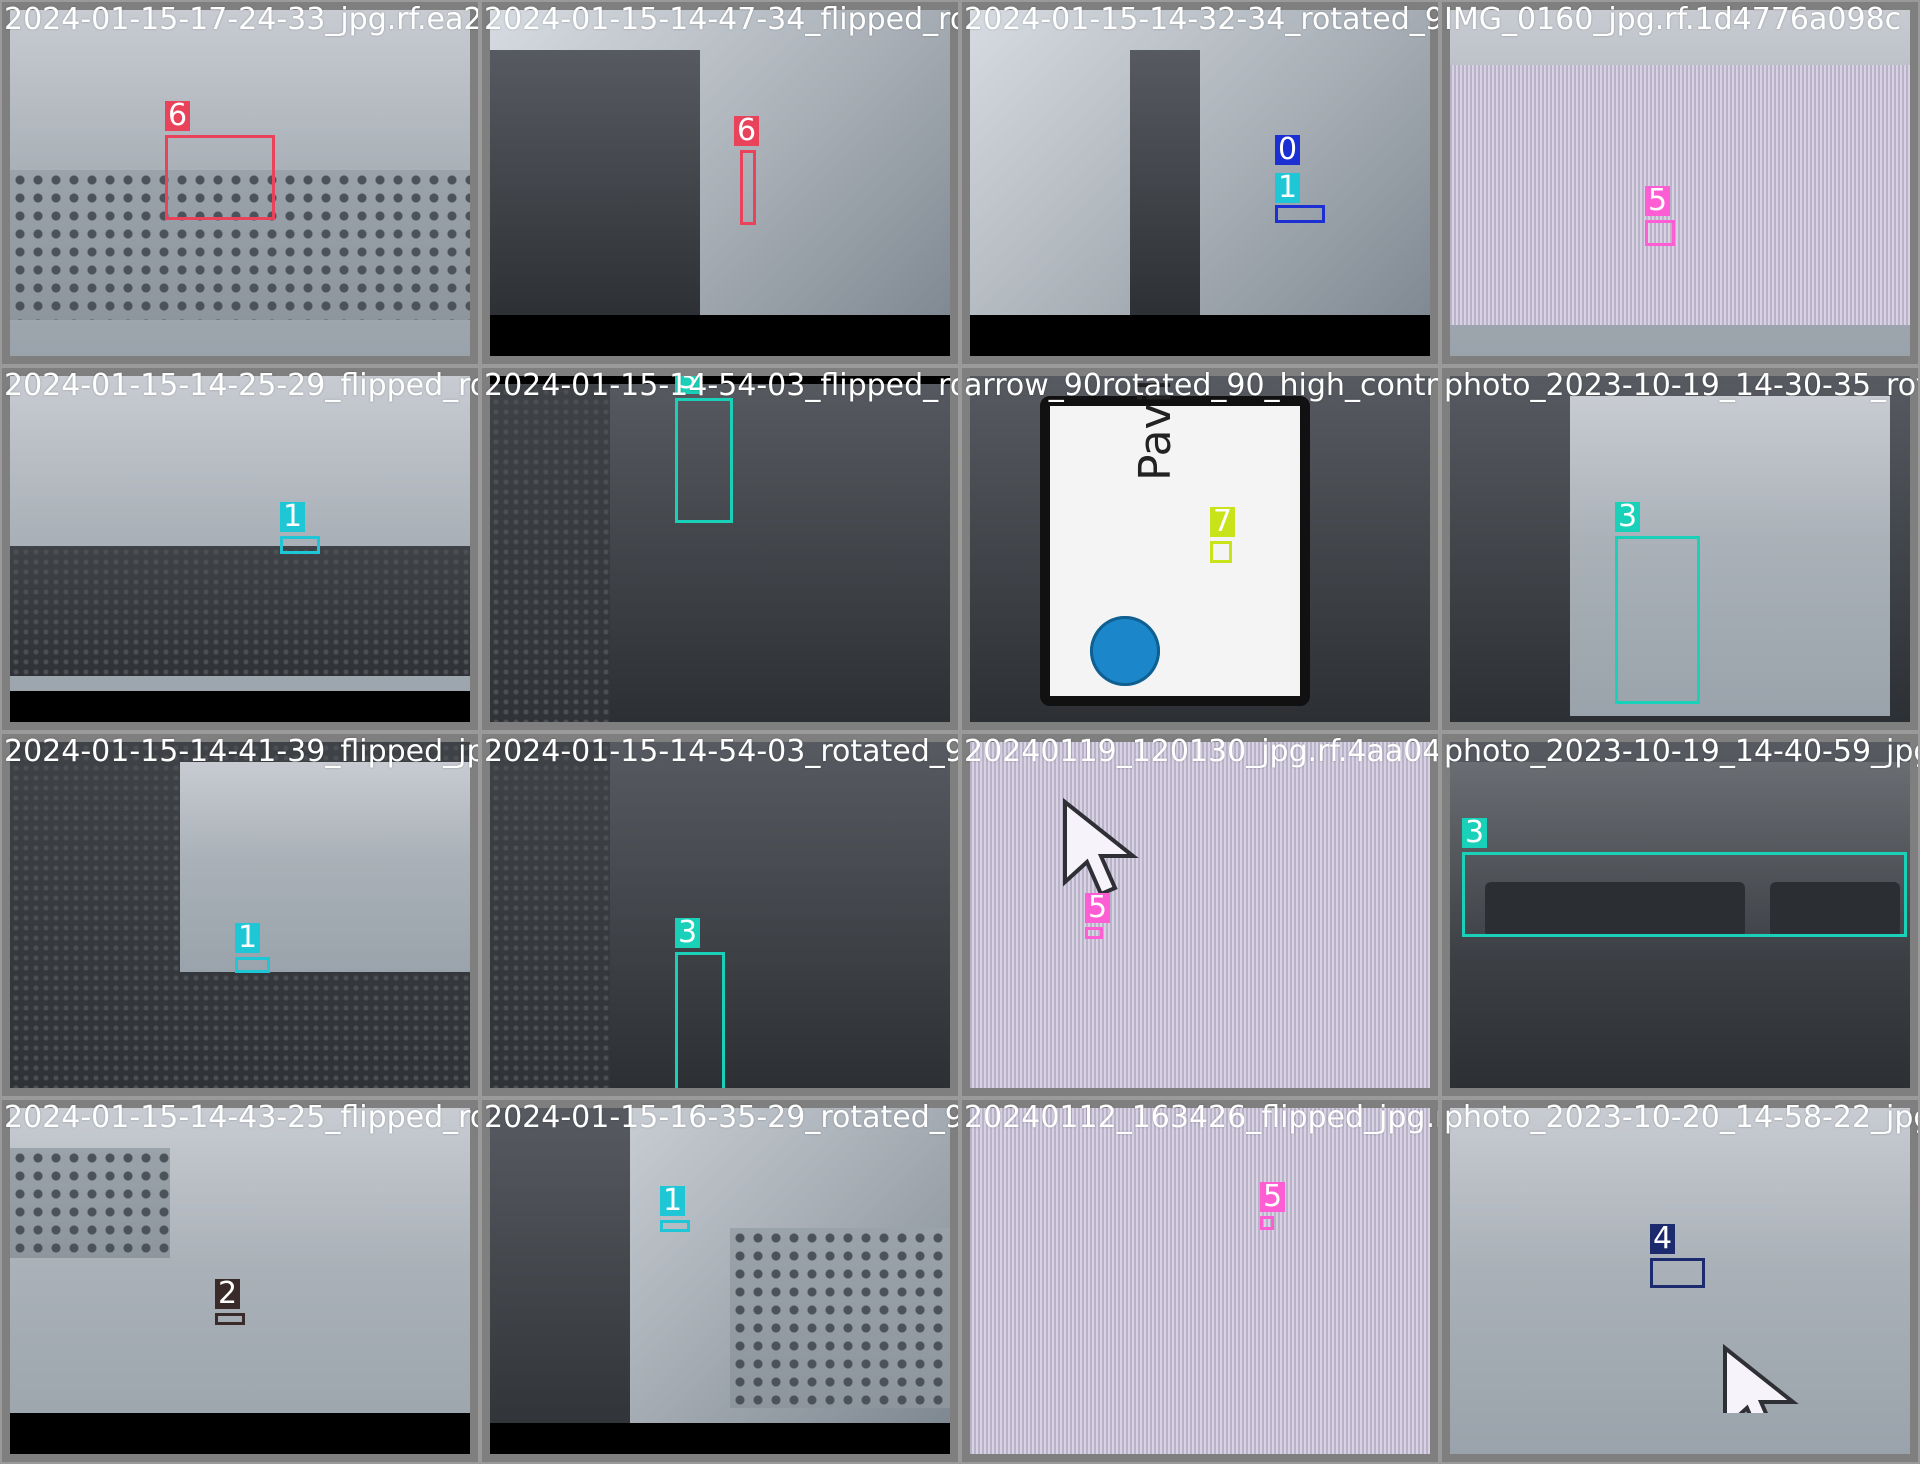 This screenshot has height=1464, width=1920. I want to click on filename-label: 2024-01-15-14-47-34_flipped_rotated_90, so click(721, 19).